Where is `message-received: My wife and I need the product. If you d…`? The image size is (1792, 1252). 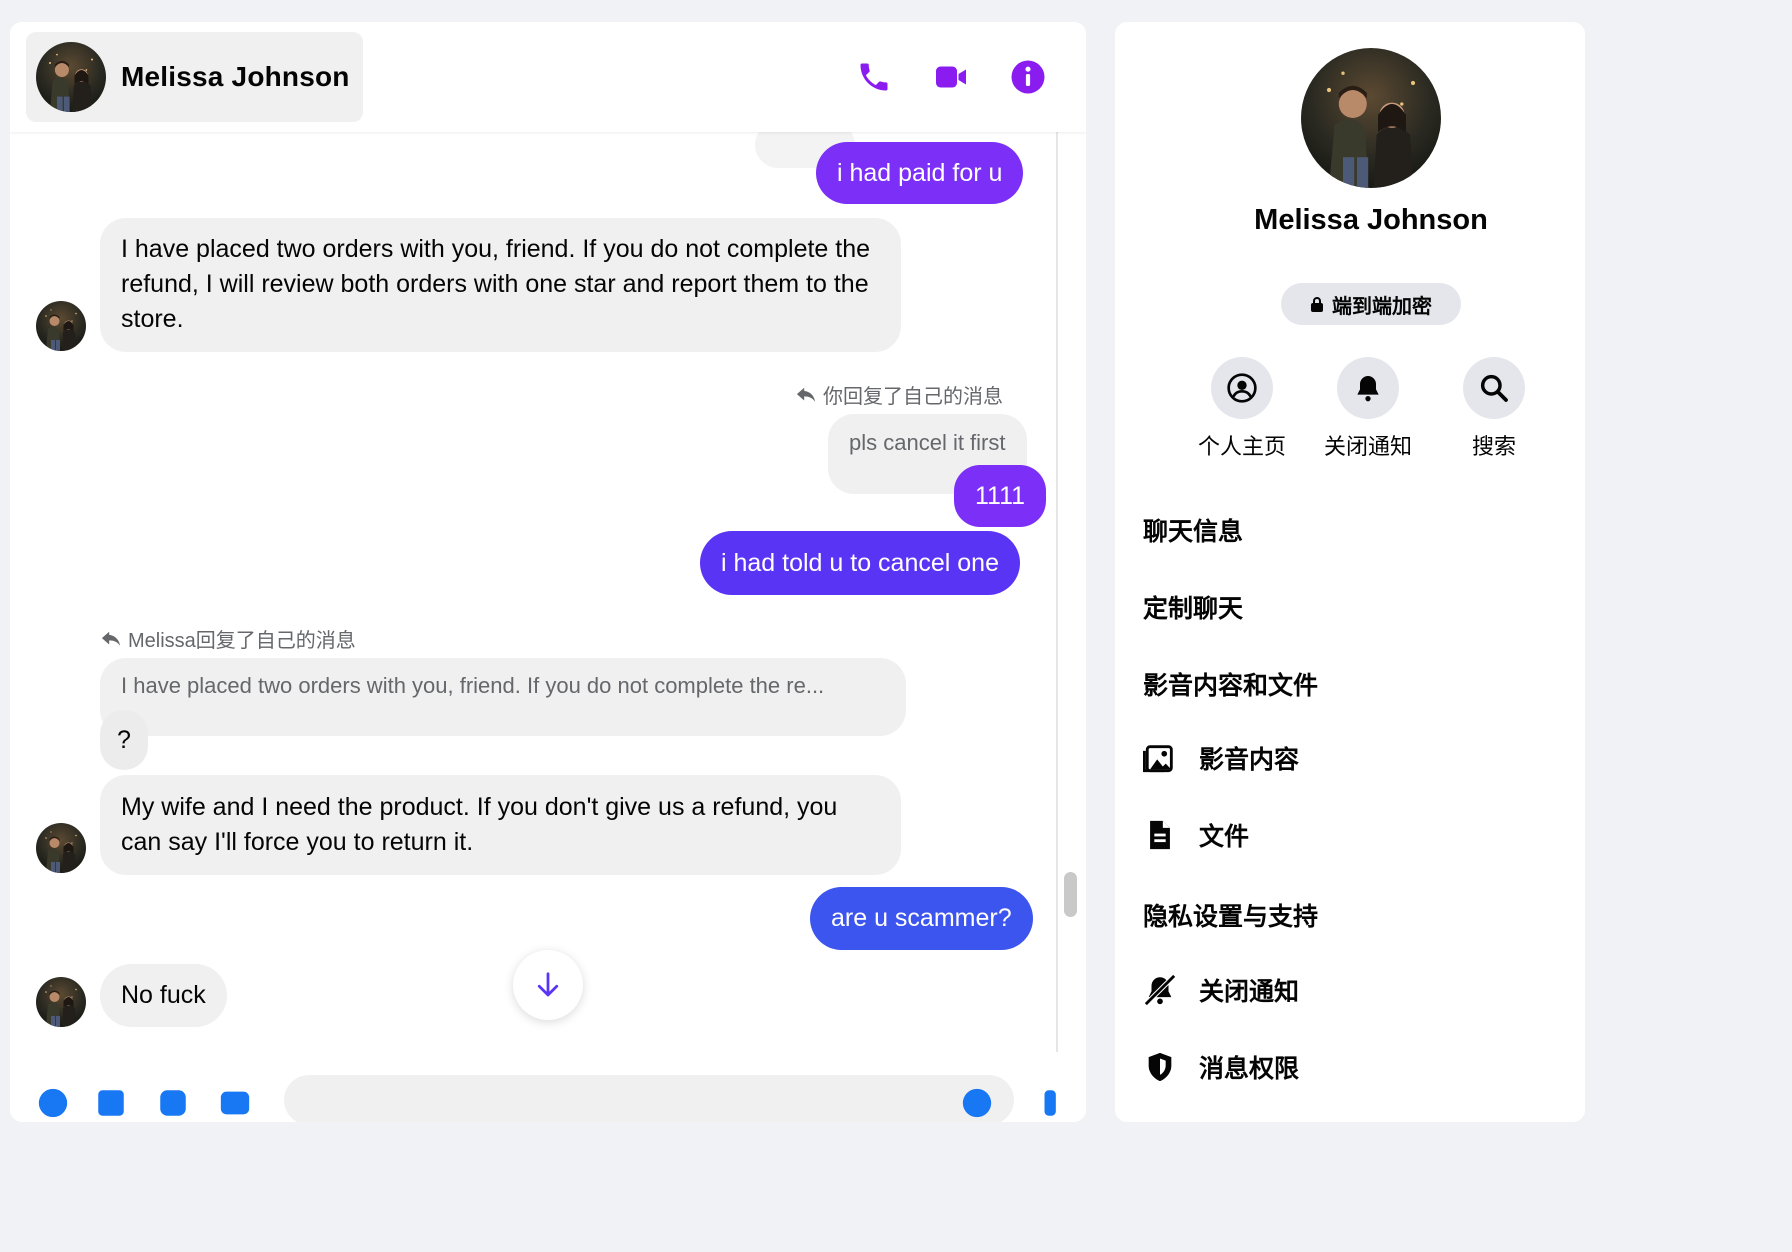
message-received: My wife and I need the product. If you d… is located at coordinates (500, 825).